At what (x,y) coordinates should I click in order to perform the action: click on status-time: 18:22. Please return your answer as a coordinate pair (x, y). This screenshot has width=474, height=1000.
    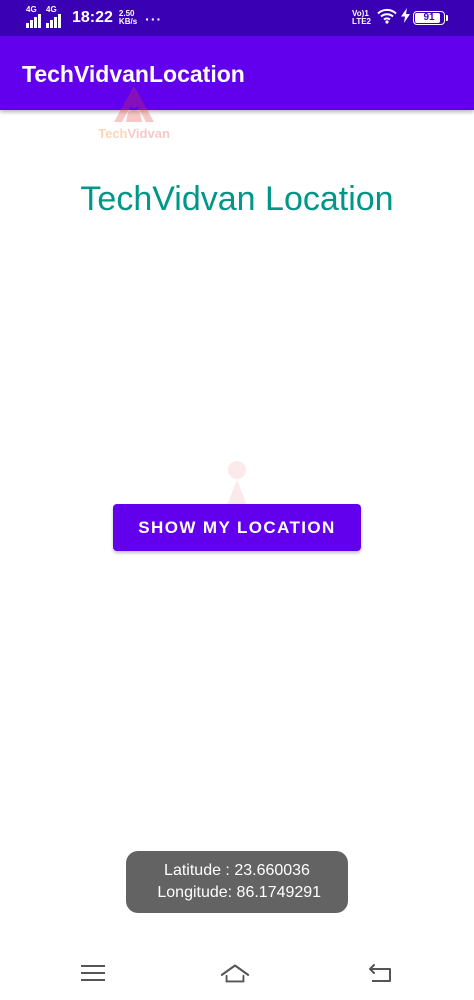
    Looking at the image, I should click on (92, 17).